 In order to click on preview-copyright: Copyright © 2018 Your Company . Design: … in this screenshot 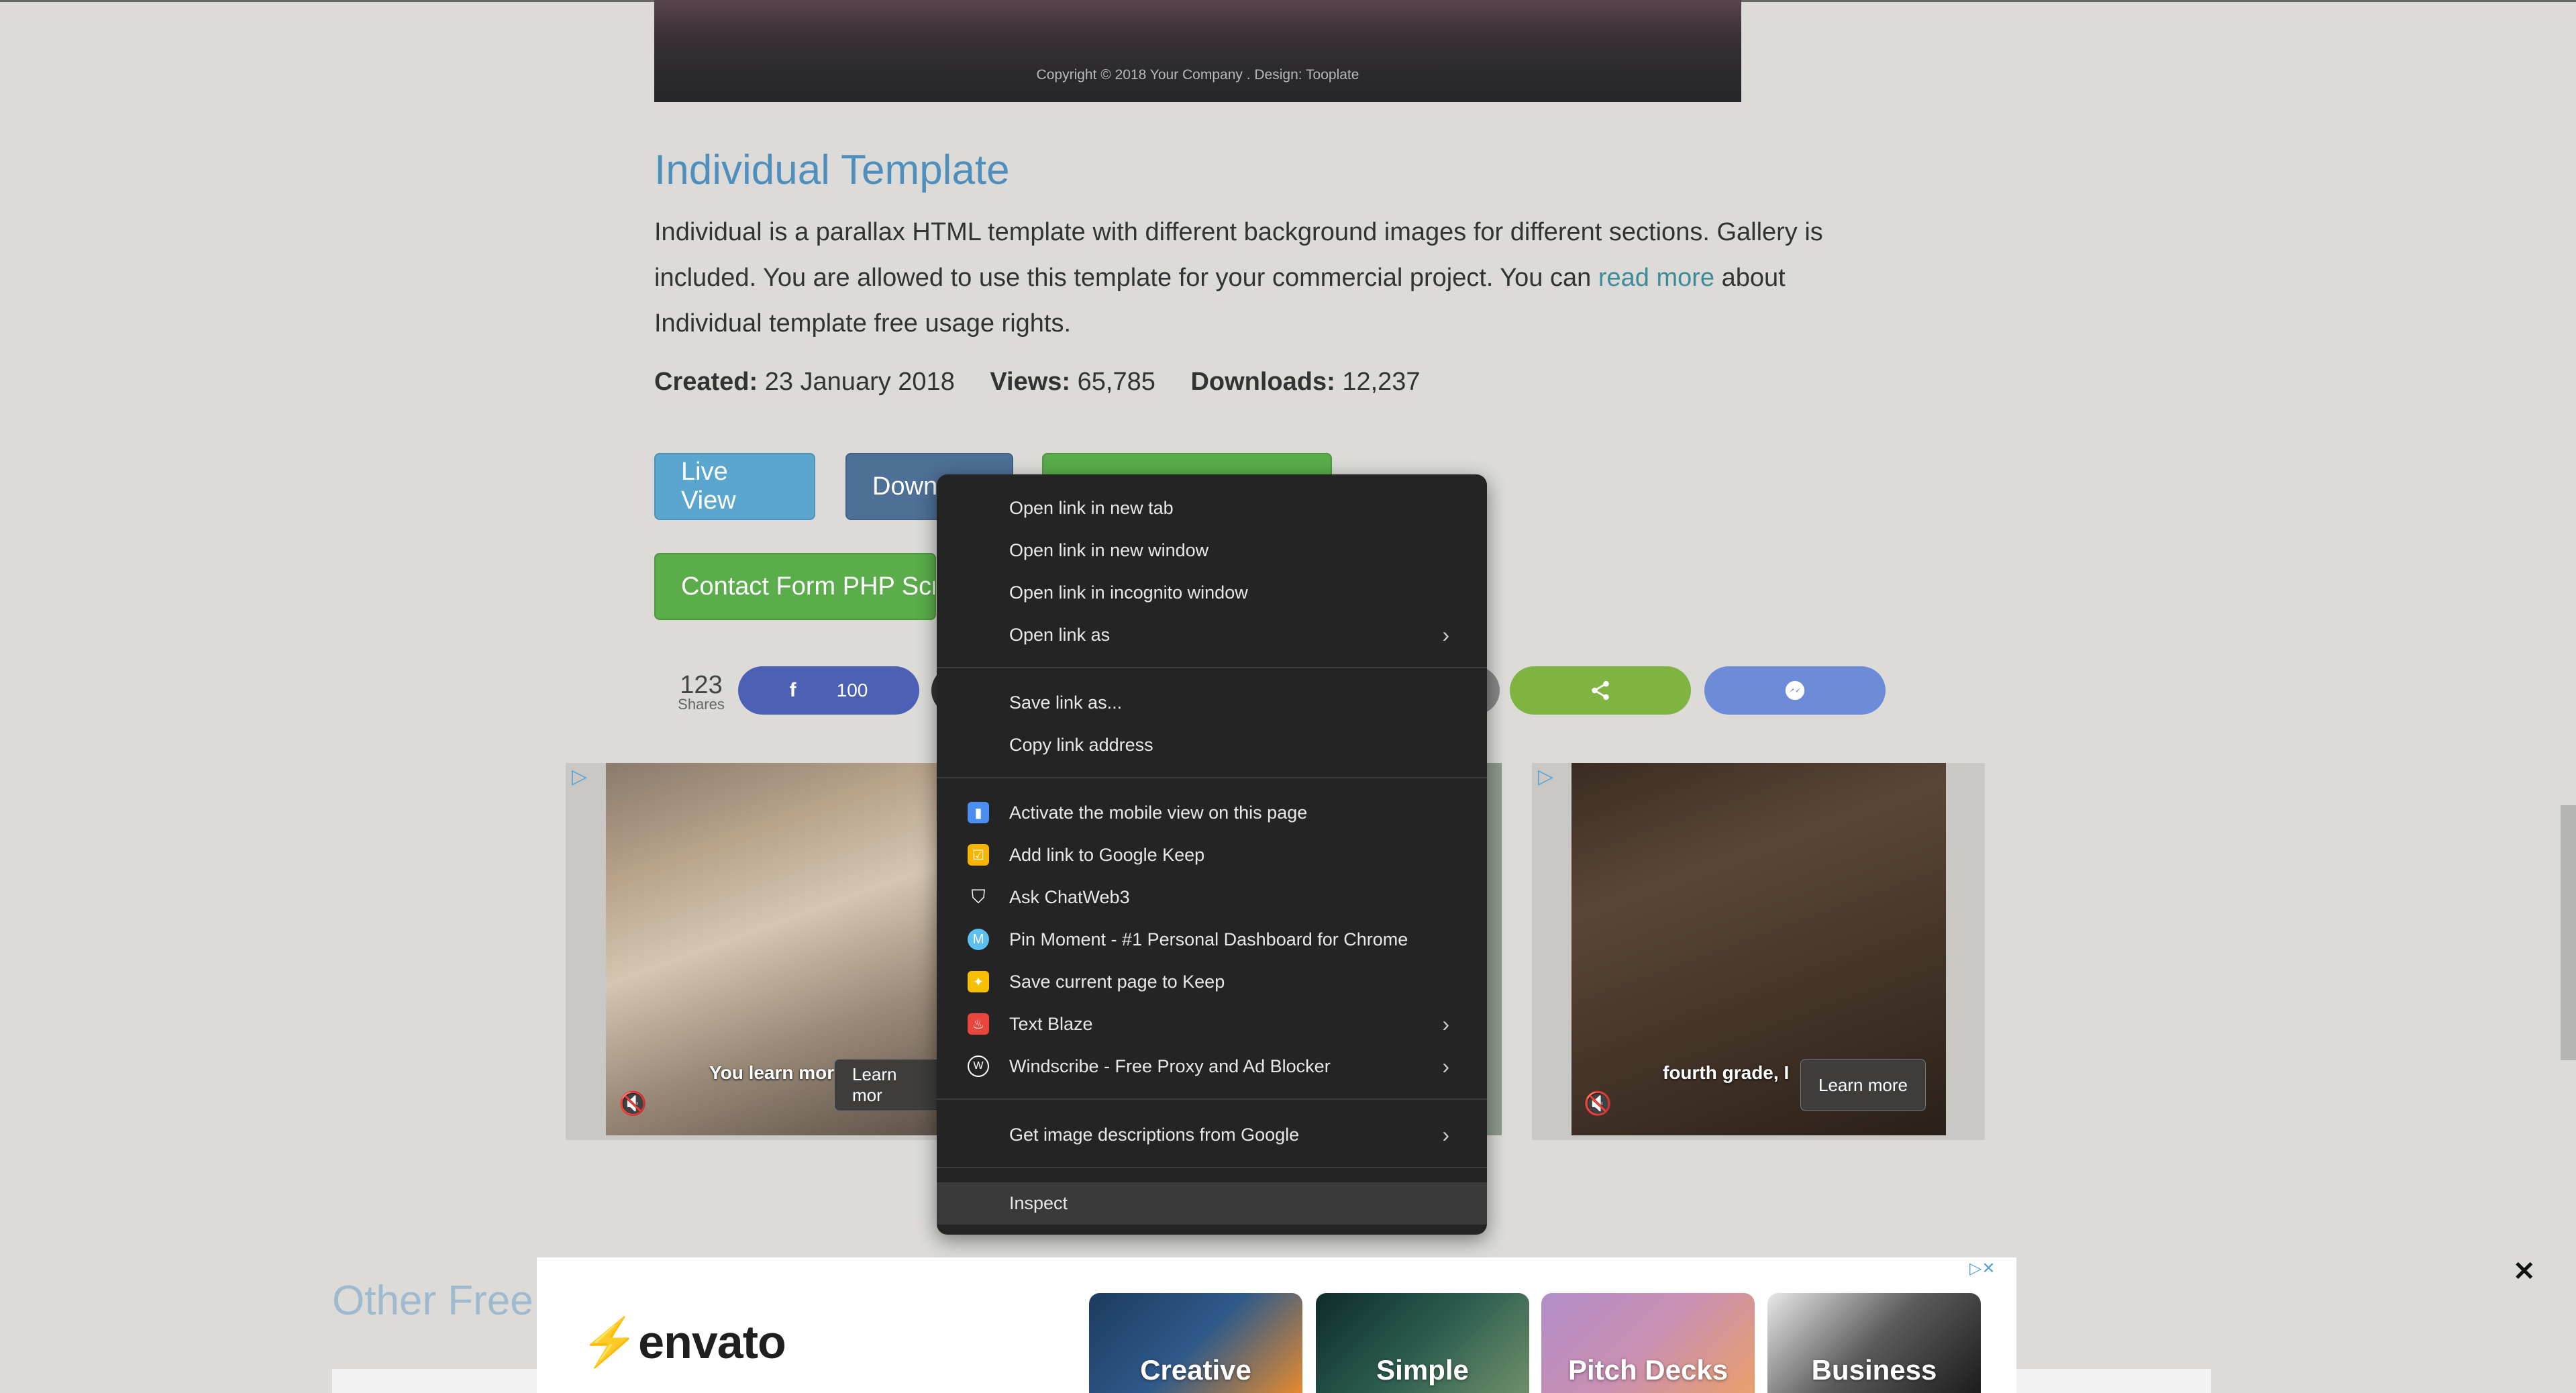, I will do `click(1197, 75)`.